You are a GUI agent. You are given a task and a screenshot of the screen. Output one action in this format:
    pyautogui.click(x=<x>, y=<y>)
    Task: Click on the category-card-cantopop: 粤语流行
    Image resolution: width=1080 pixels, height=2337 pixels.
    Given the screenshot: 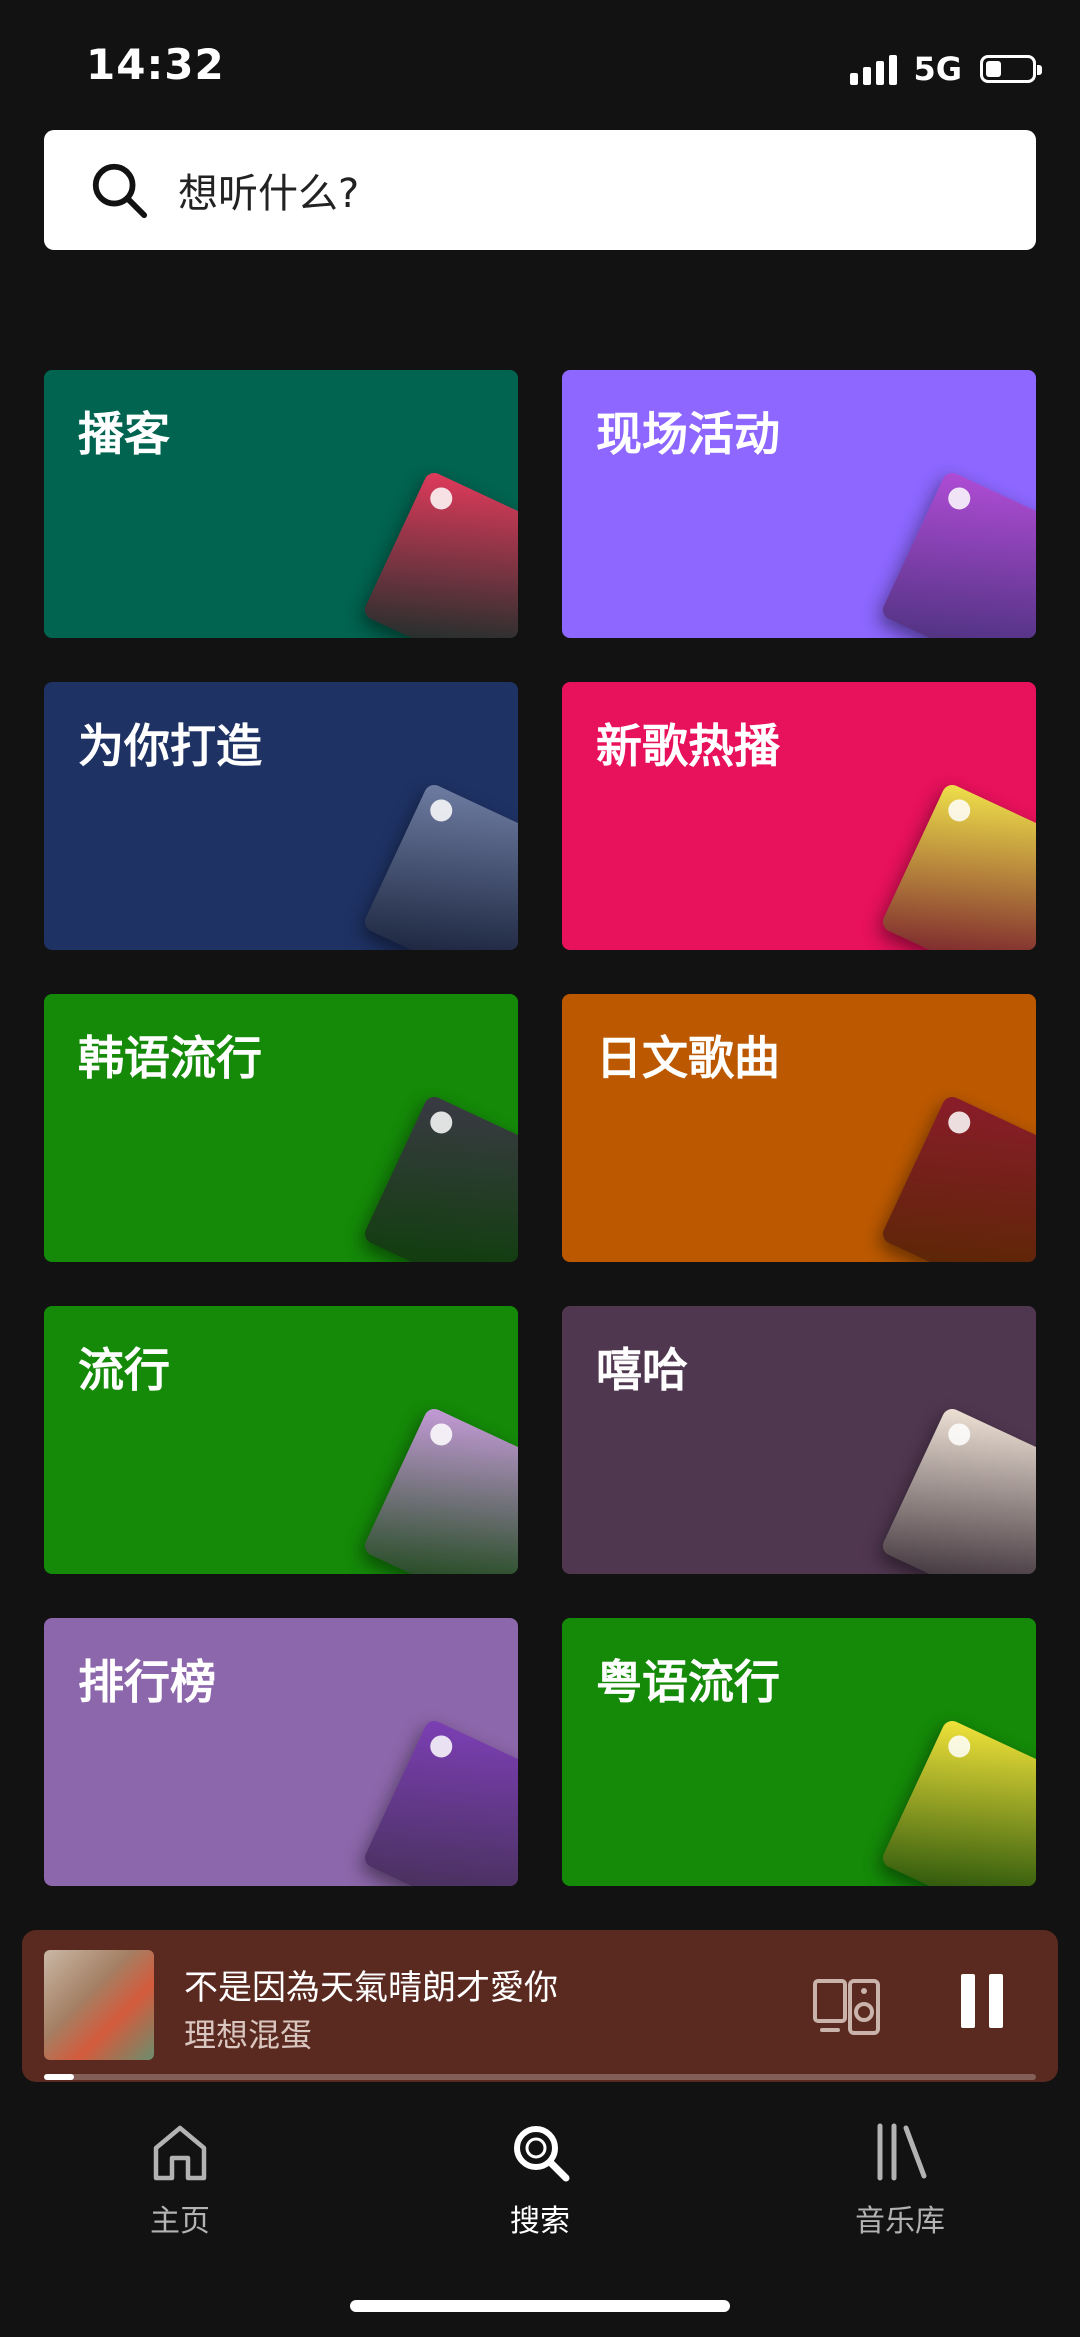 What is the action you would take?
    pyautogui.click(x=799, y=1752)
    